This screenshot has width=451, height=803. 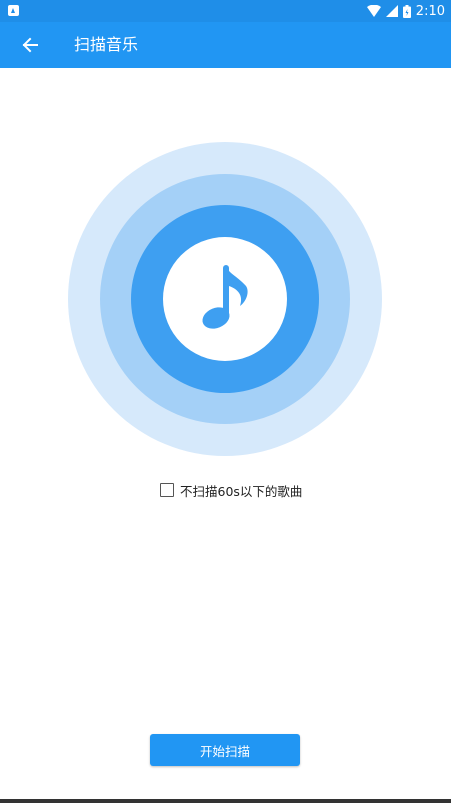 What do you see at coordinates (241, 491) in the screenshot?
I see `skip-short-label: 不扫描60s以下的歌曲` at bounding box center [241, 491].